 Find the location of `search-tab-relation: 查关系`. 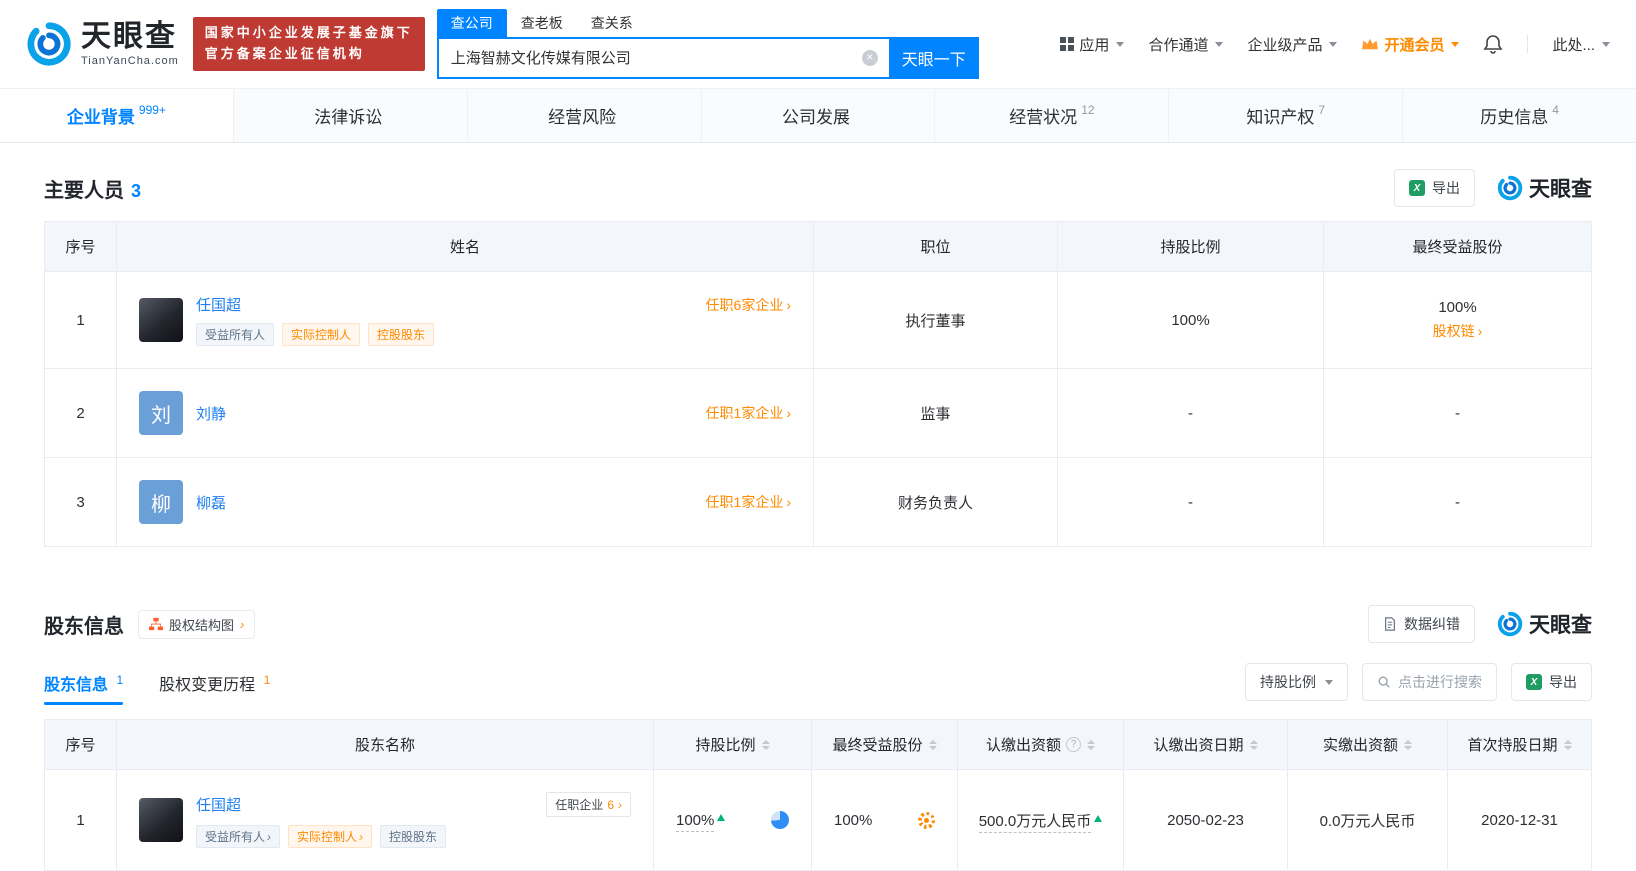

search-tab-relation: 查关系 is located at coordinates (612, 23).